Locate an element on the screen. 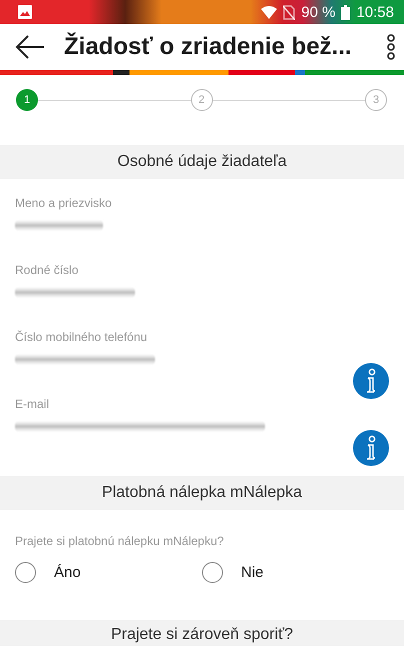 The width and height of the screenshot is (404, 670). battery-icon is located at coordinates (345, 12).